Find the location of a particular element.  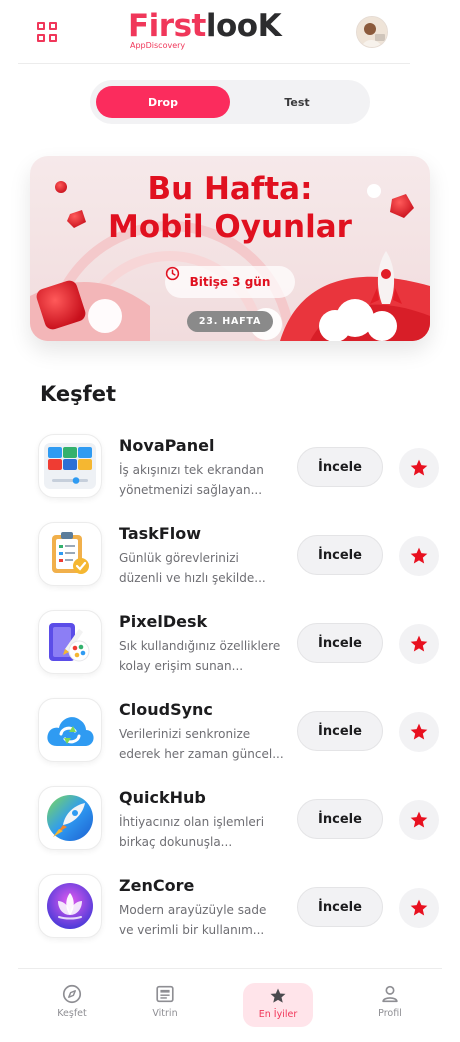

tab-test: Test is located at coordinates (297, 102).